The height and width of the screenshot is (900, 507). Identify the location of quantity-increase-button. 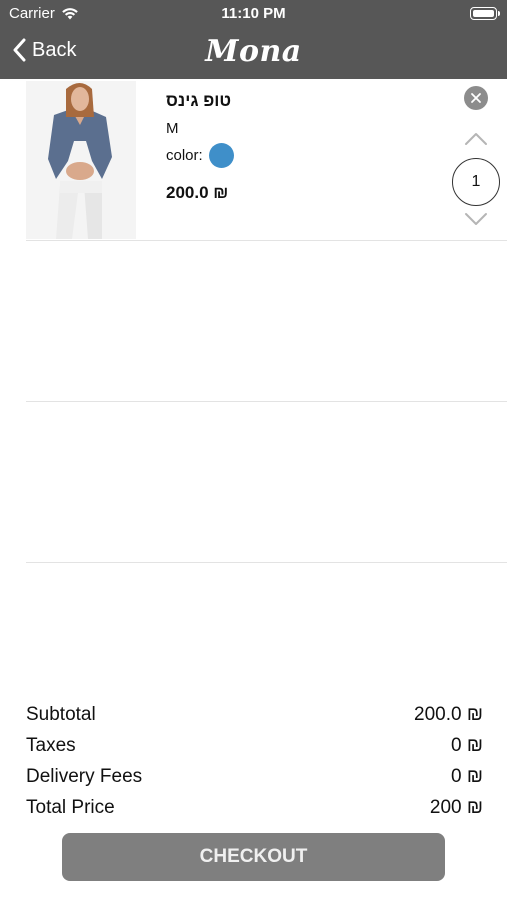
(476, 138).